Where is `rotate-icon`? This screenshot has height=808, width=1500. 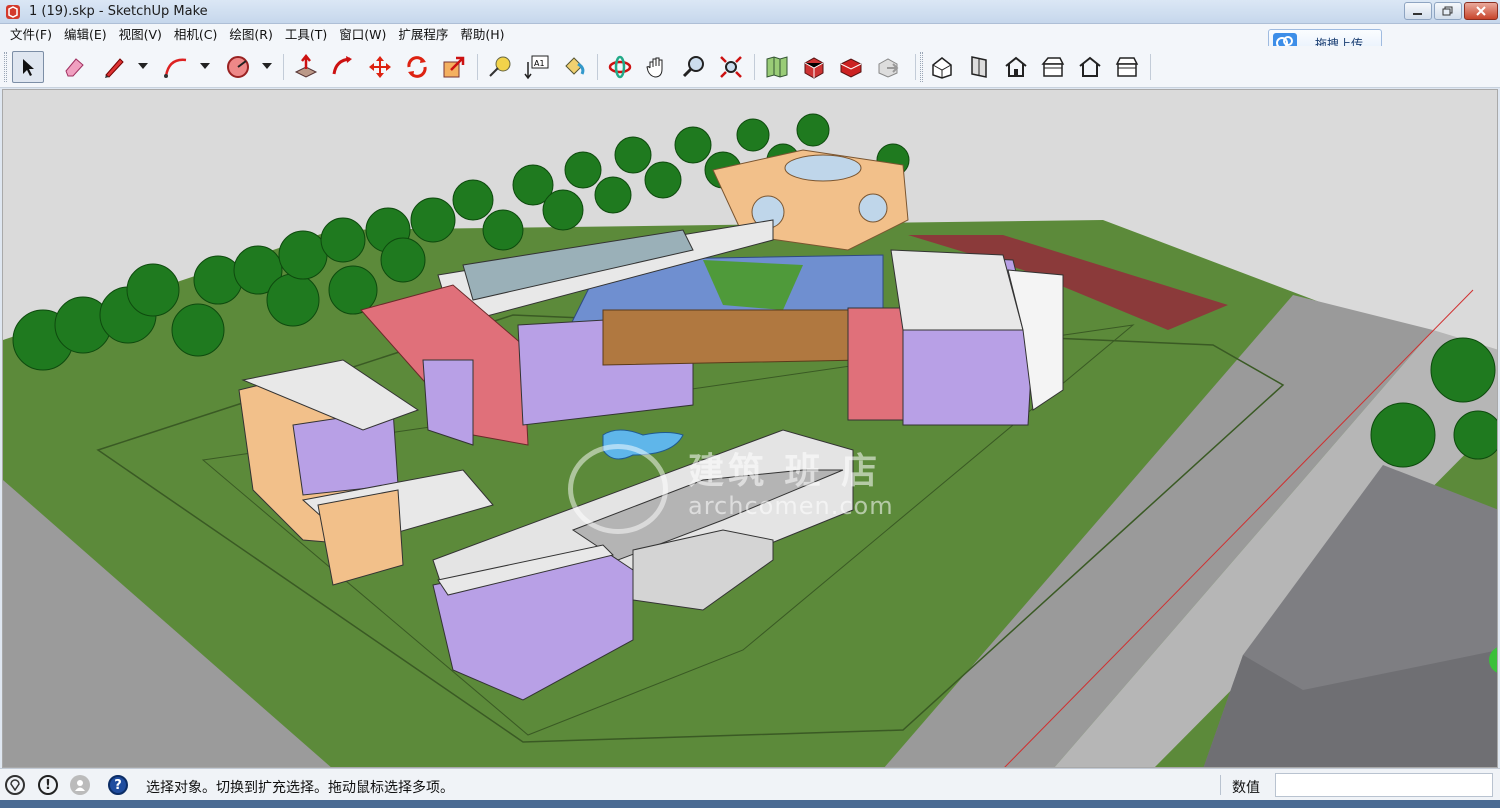 rotate-icon is located at coordinates (417, 67).